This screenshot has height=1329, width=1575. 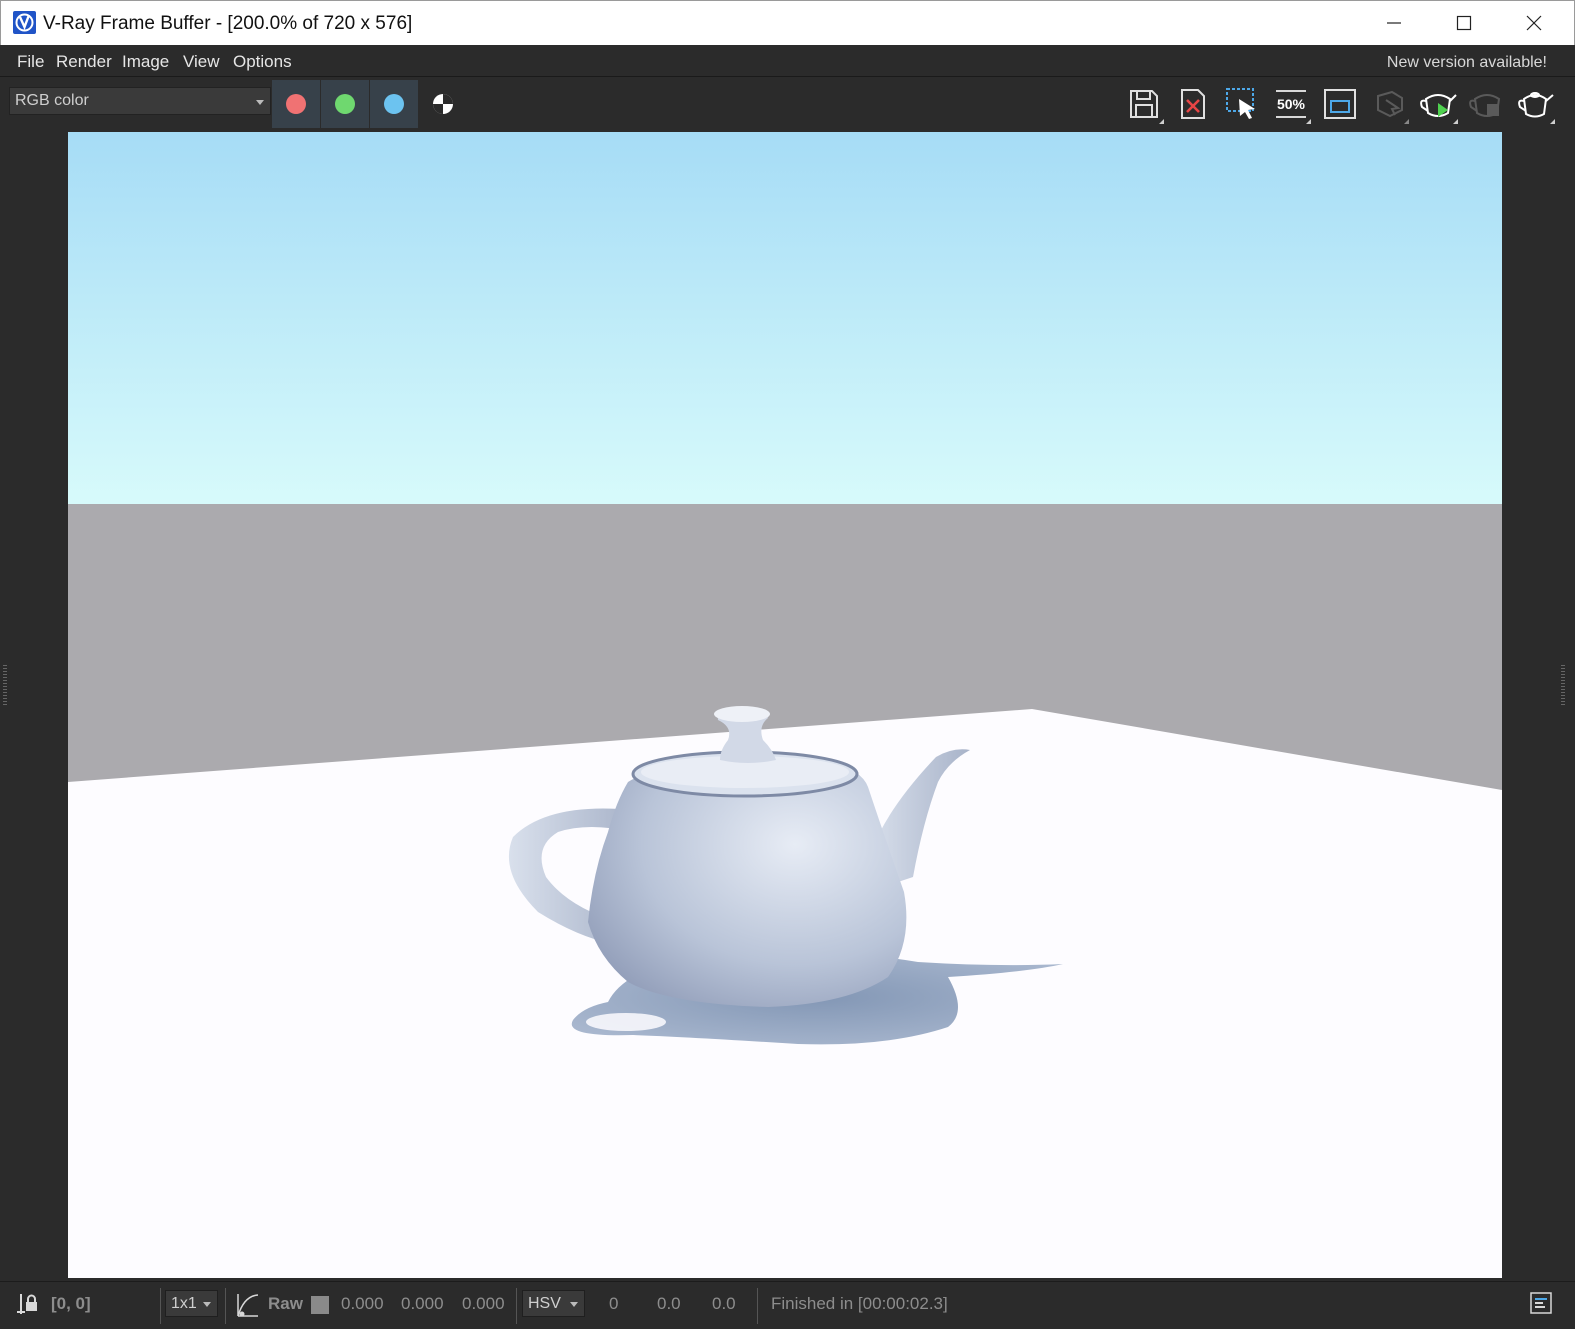 I want to click on saturation-value: 0.0, so click(x=669, y=1303).